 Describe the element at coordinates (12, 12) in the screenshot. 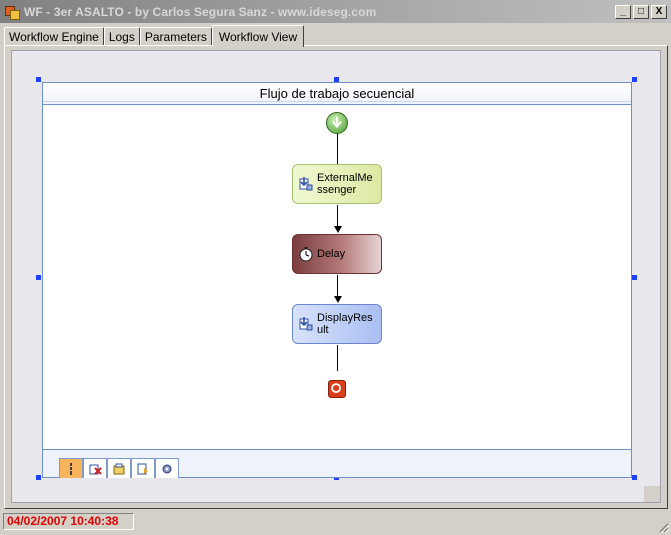

I see `app-icon` at that location.